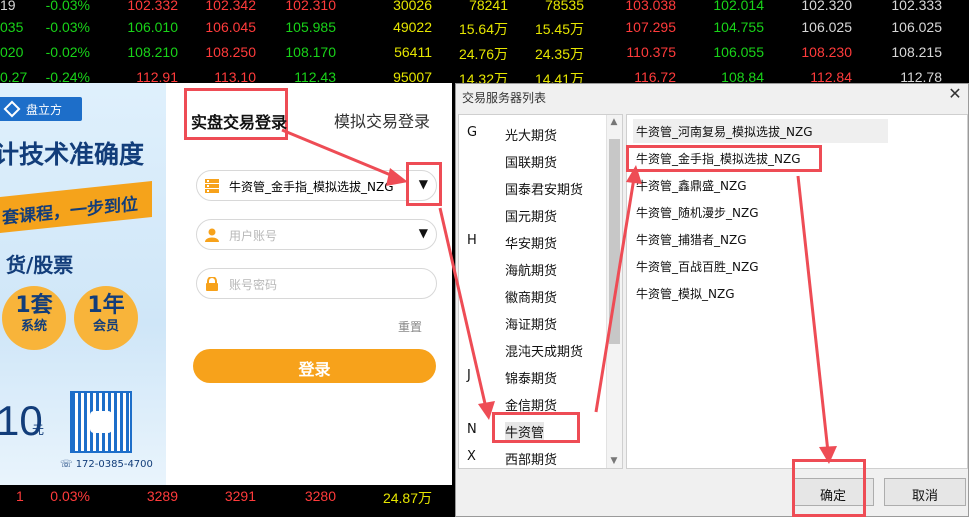 The image size is (969, 517). Describe the element at coordinates (114, 464) in the screenshot. I see `phone-number: 172-0385-4700` at that location.